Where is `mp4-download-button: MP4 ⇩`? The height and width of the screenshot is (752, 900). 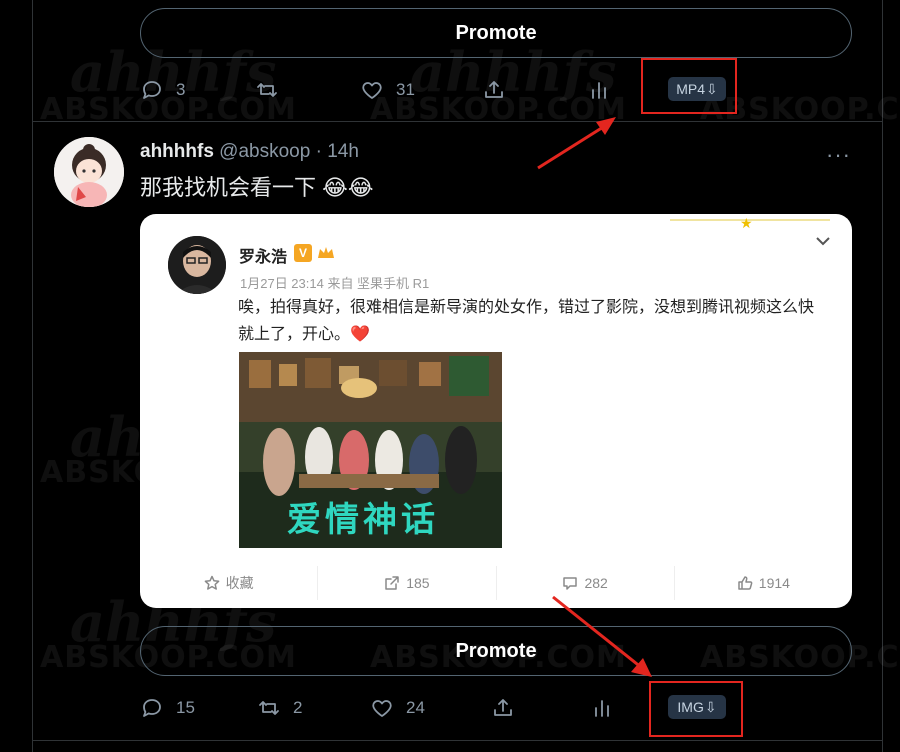 mp4-download-button: MP4 ⇩ is located at coordinates (697, 89).